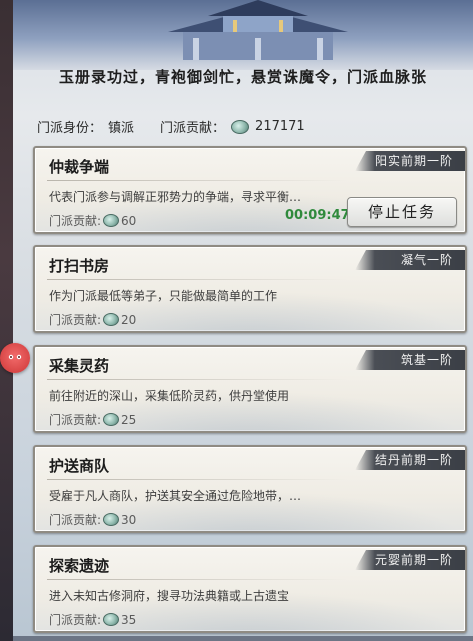 The height and width of the screenshot is (641, 473). Describe the element at coordinates (169, 396) in the screenshot. I see `mission-description: 前往附近的深山，采集低阶灵药，供丹堂使用` at that location.